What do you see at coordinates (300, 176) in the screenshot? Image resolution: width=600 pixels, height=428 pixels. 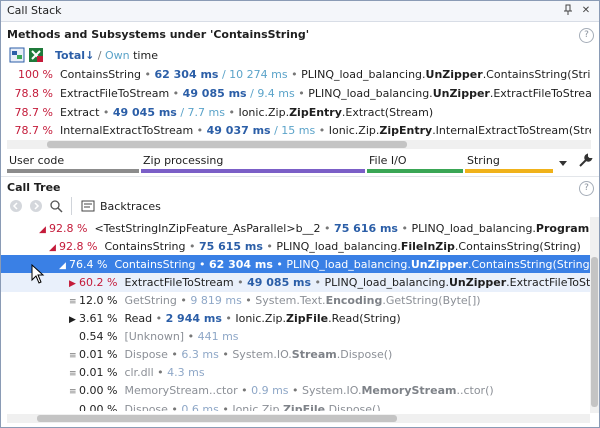 I see `divider` at bounding box center [300, 176].